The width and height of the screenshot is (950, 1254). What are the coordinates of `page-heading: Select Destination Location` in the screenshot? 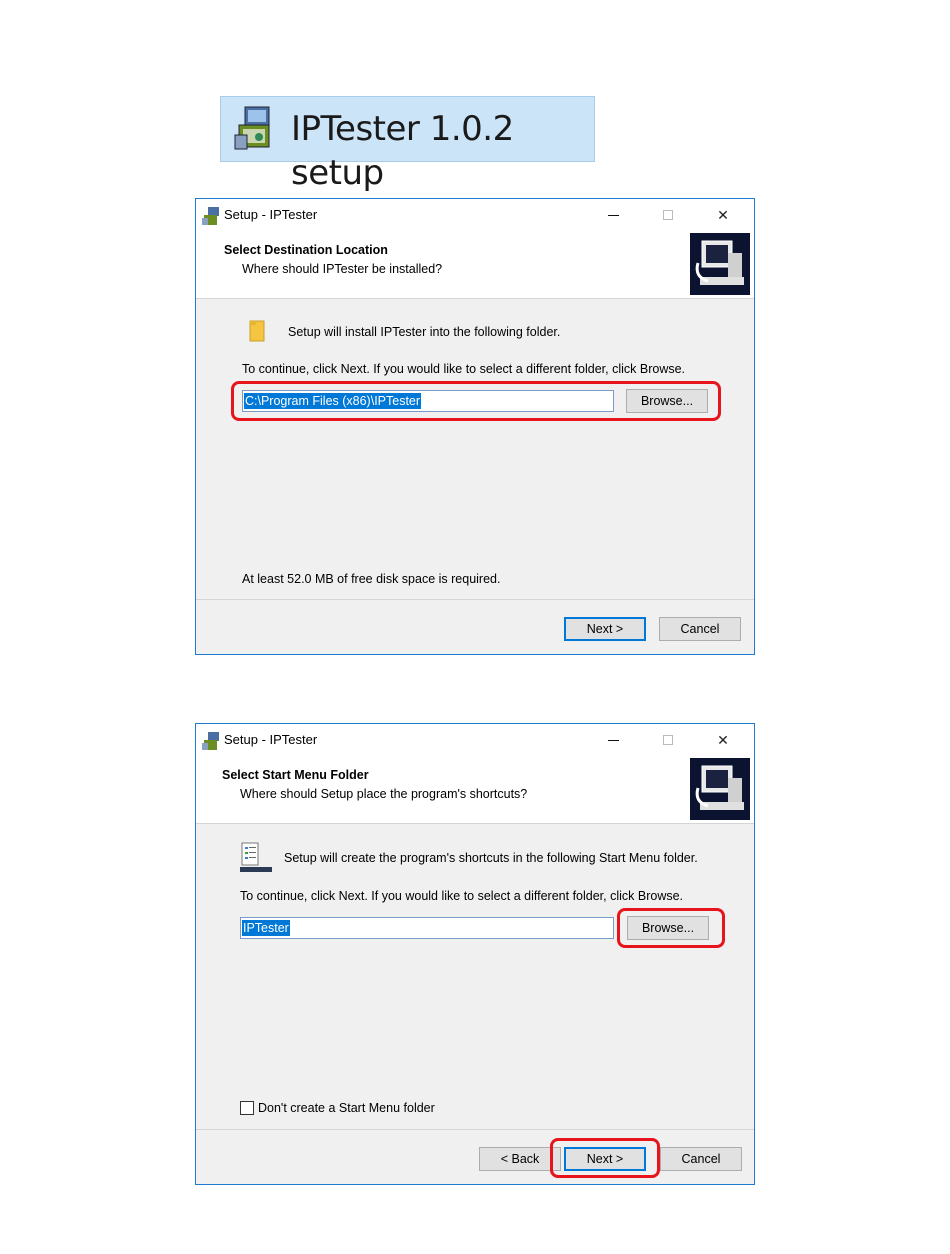 It's located at (306, 250).